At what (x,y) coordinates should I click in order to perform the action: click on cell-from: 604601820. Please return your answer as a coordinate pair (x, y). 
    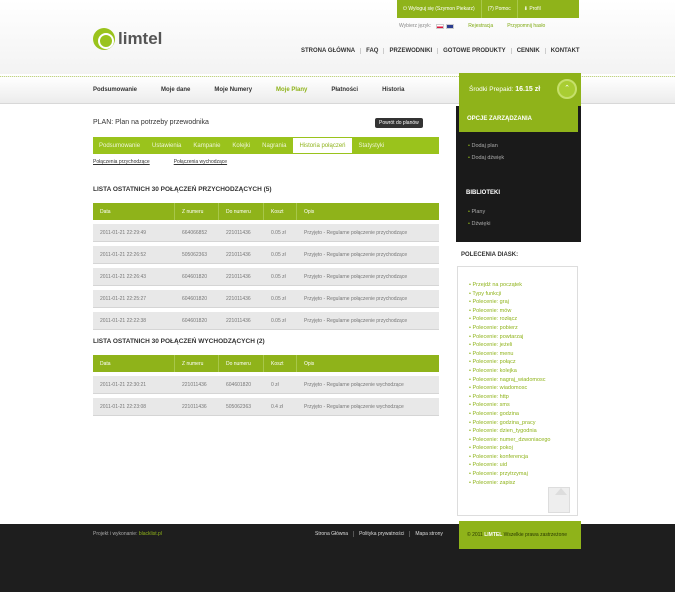
    Looking at the image, I should click on (195, 276).